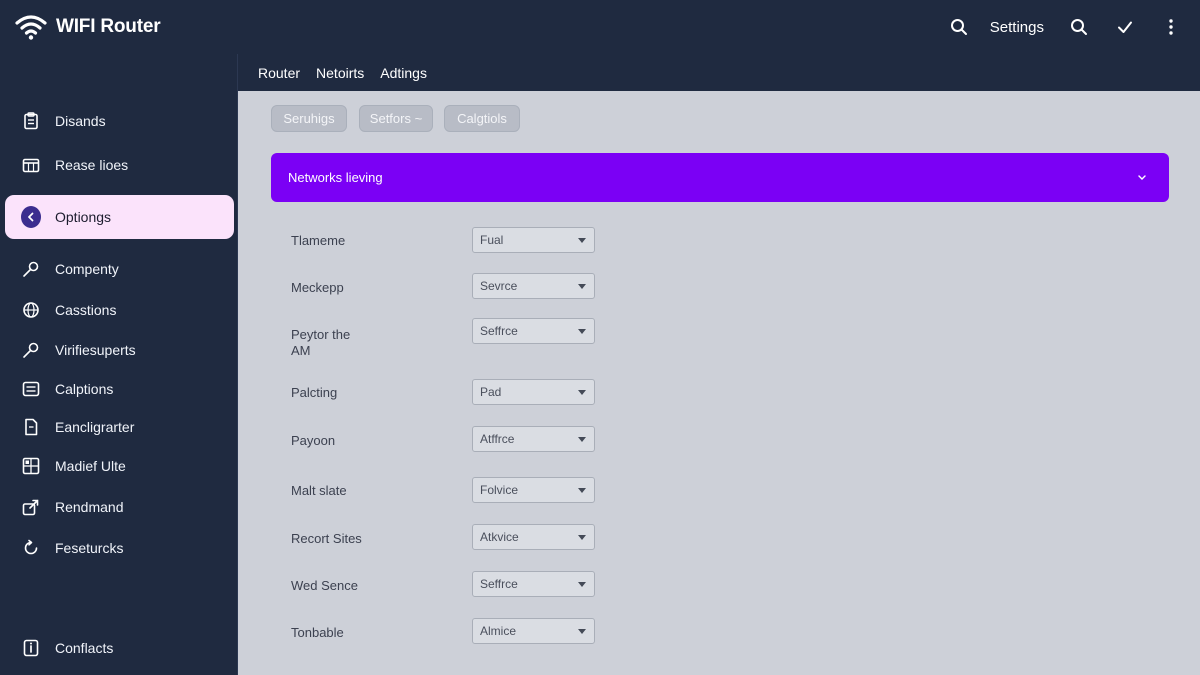 This screenshot has height=675, width=1200. I want to click on check-icon, so click(1125, 27).